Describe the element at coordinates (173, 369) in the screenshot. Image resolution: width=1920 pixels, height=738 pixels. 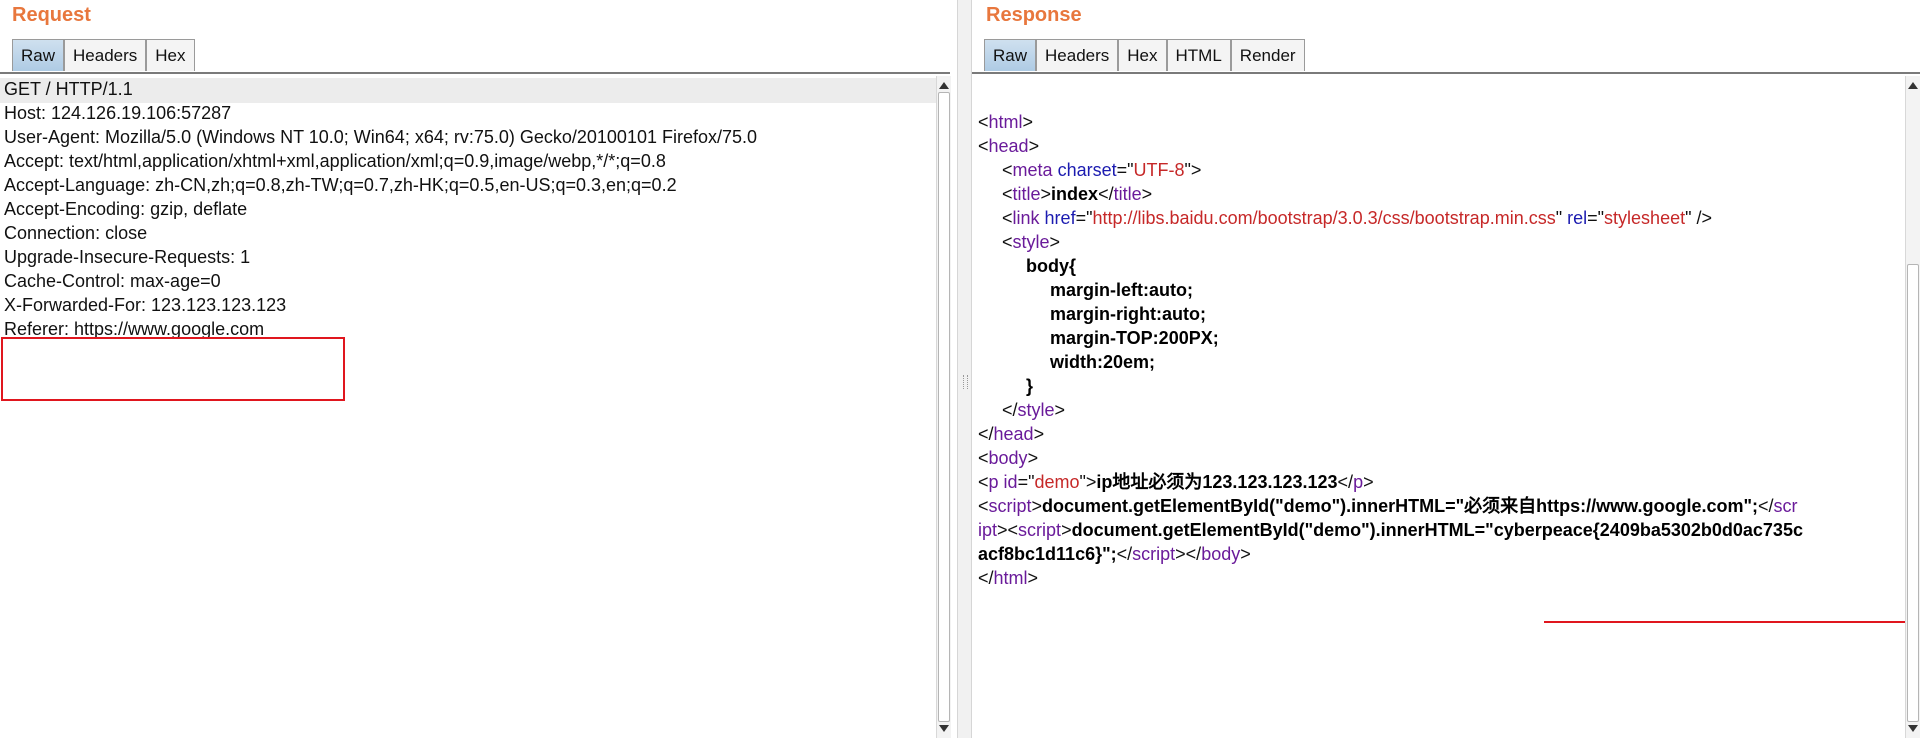
I see `highlight-box` at that location.